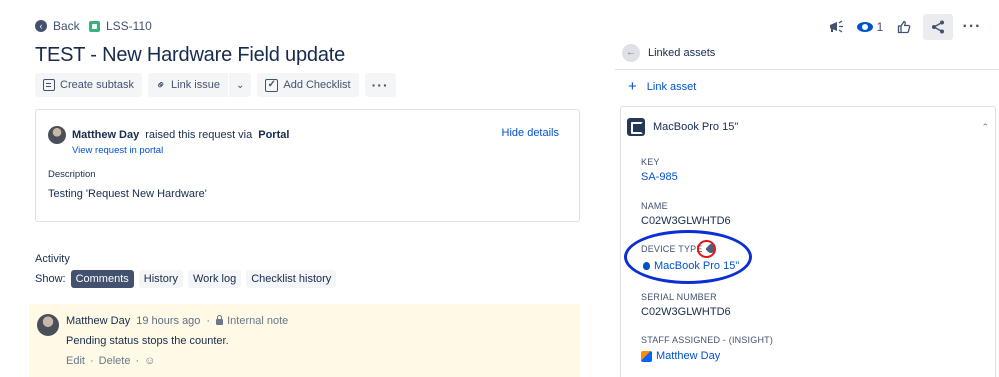 Image resolution: width=999 pixels, height=377 pixels. I want to click on comment-header: Matthew Day 19 hours ago · Internal note, so click(177, 321).